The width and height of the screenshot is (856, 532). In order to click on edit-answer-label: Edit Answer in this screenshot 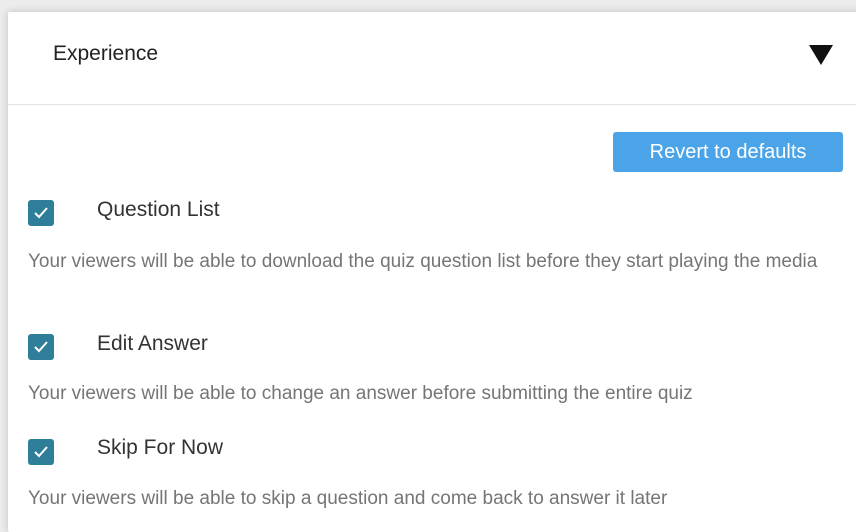, I will do `click(152, 343)`.